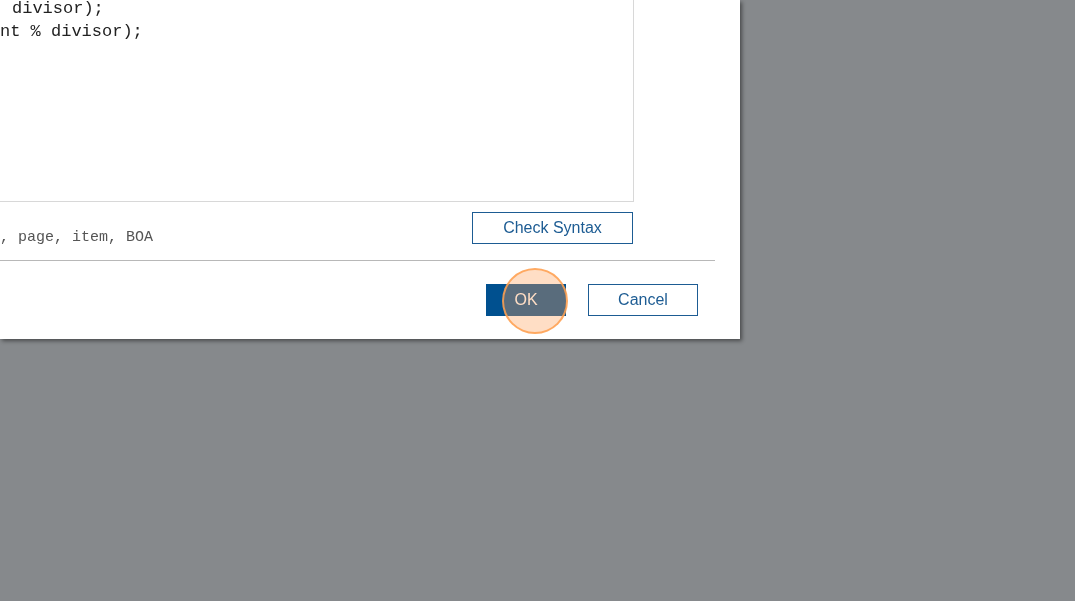  Describe the element at coordinates (57, 9) in the screenshot. I see `code-line: divisor);` at that location.